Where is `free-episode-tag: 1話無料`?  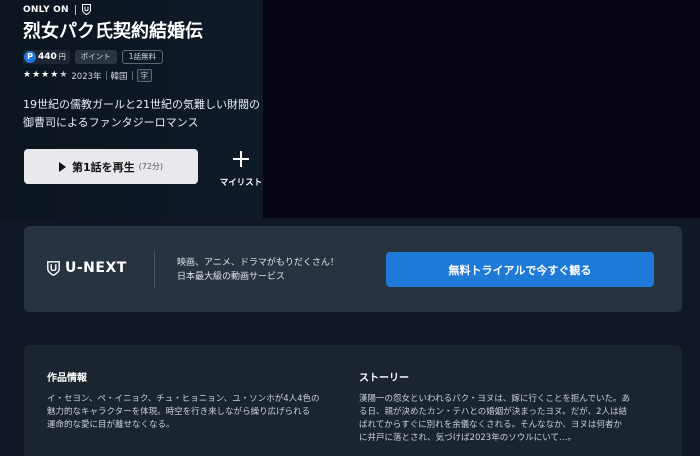
free-episode-tag: 1話無料 is located at coordinates (142, 57).